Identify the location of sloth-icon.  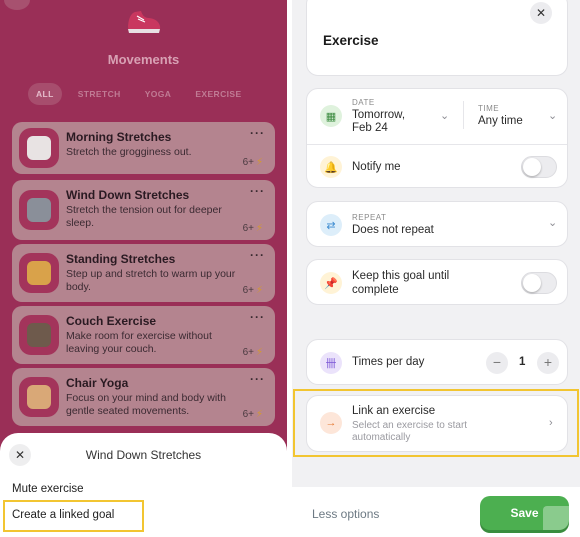
(39, 335).